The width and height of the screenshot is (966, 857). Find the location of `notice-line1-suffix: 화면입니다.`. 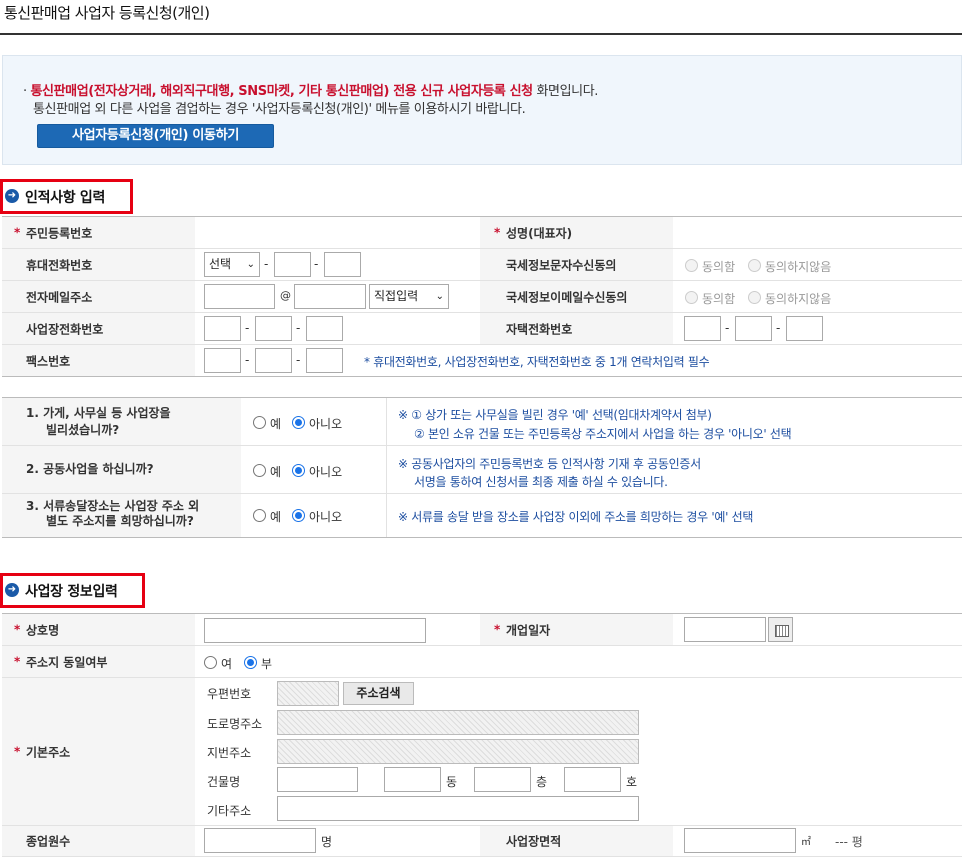

notice-line1-suffix: 화면입니다. is located at coordinates (565, 91).